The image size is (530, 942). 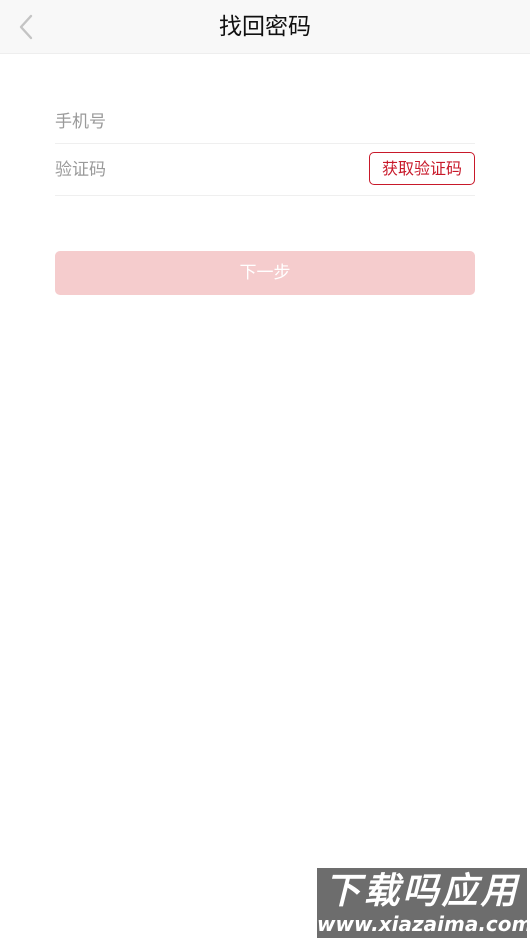 I want to click on watermark-logo: 下载吗应用 www.xiazaima.com, so click(x=422, y=903).